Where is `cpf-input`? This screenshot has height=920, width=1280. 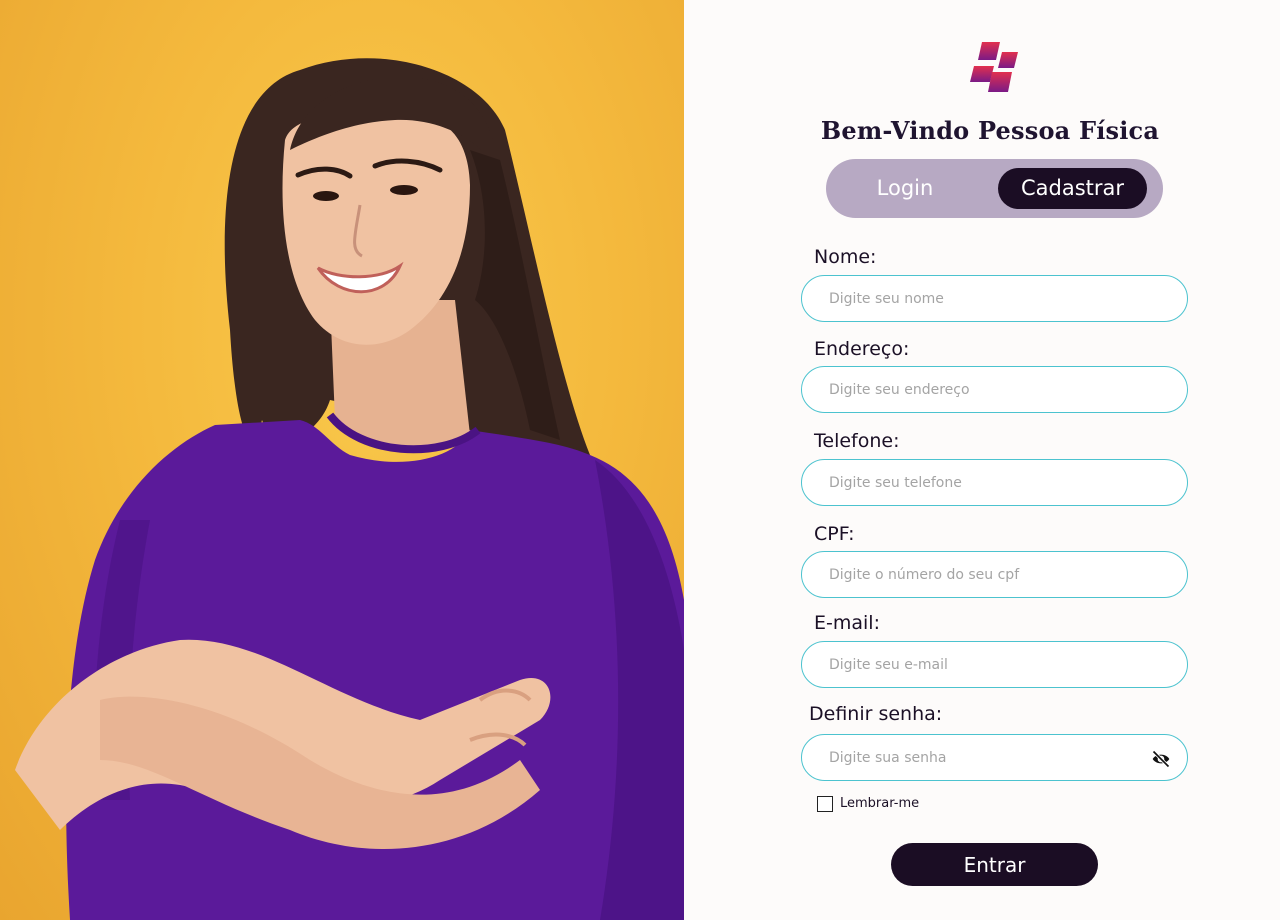 cpf-input is located at coordinates (994, 574).